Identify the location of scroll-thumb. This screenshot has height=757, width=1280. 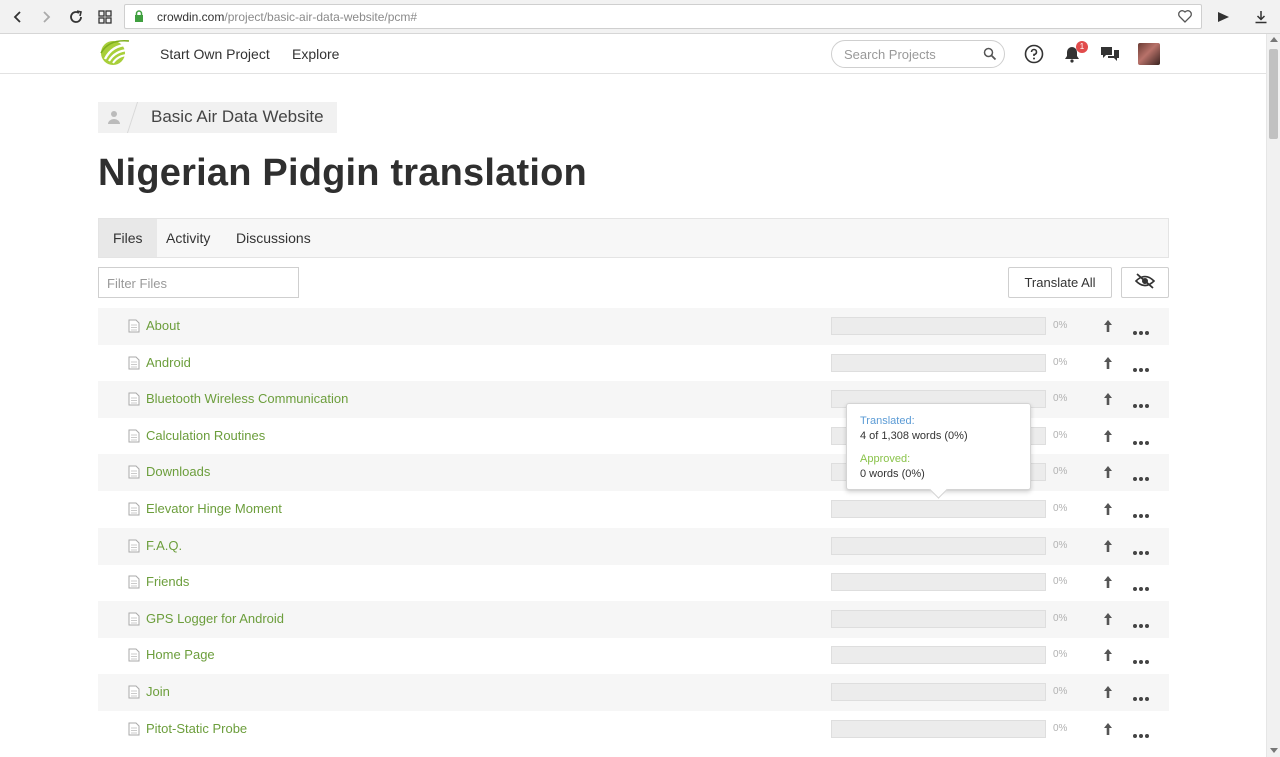
(1273, 94).